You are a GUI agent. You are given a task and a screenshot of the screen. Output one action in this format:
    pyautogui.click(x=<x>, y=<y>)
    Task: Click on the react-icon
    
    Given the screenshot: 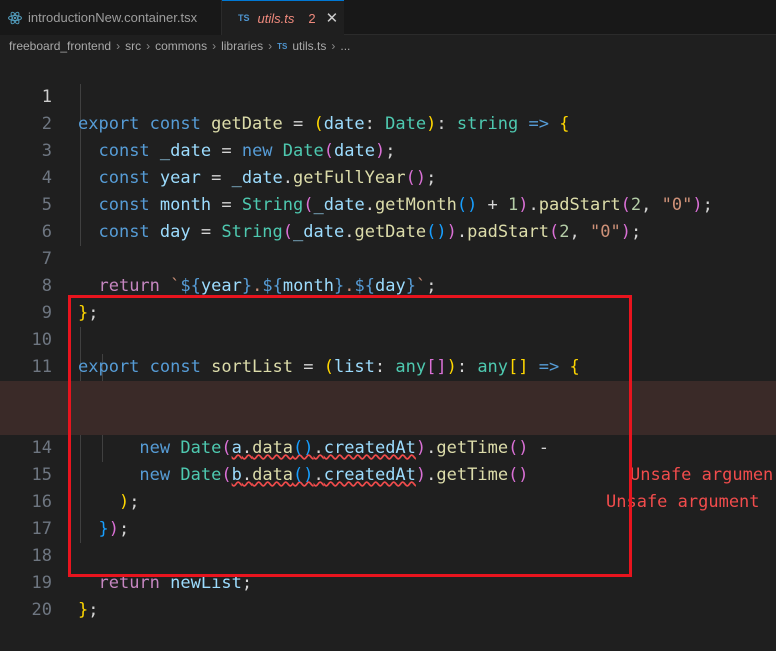 What is the action you would take?
    pyautogui.click(x=15, y=18)
    